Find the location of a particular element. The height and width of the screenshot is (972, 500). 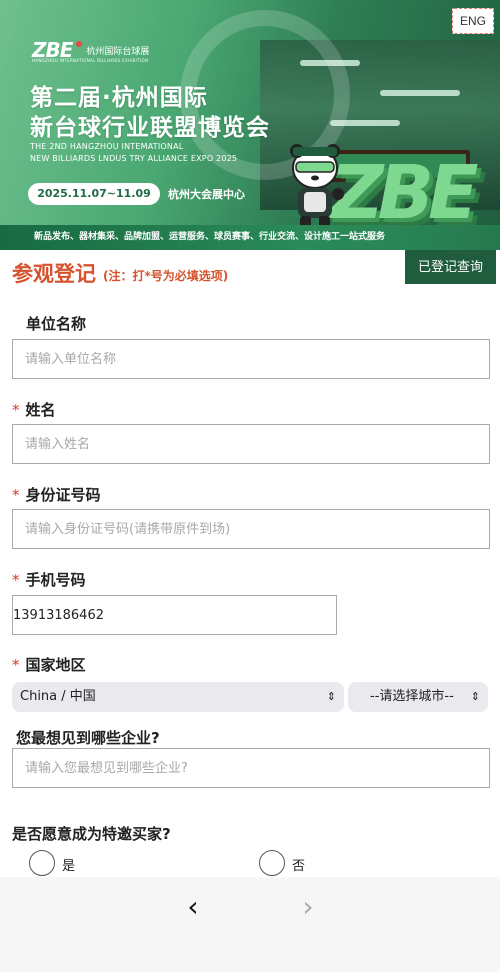

company-label: 单位名称 is located at coordinates (56, 323).